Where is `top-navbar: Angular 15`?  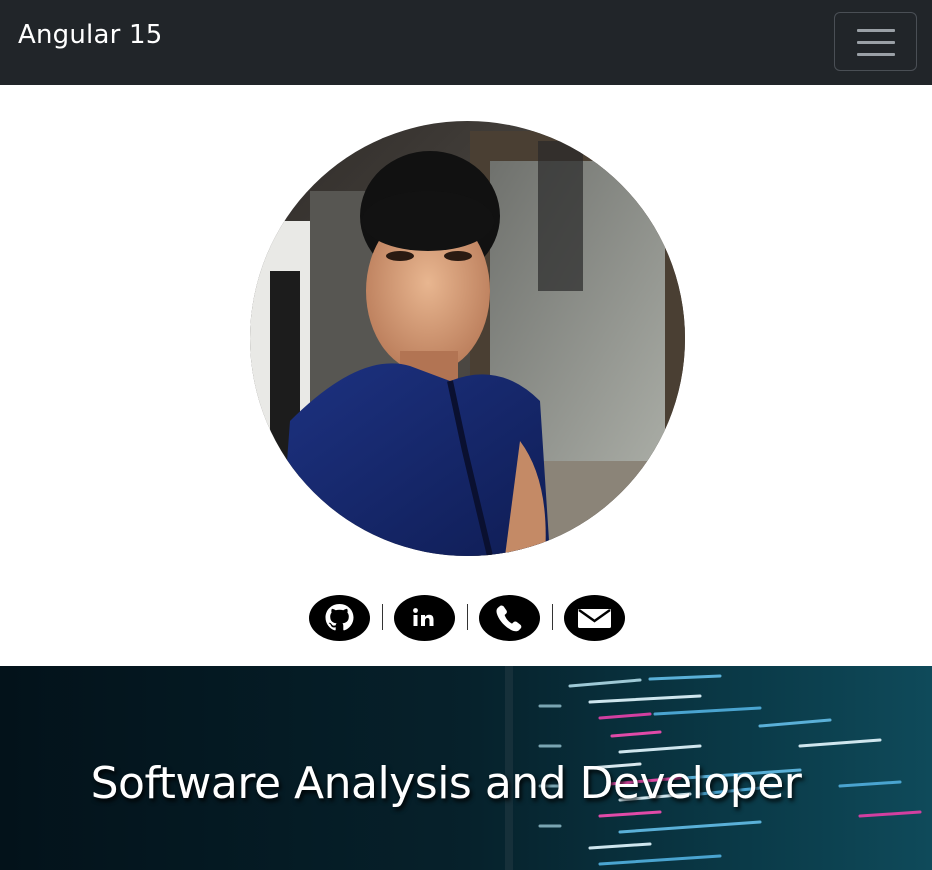 top-navbar: Angular 15 is located at coordinates (466, 42).